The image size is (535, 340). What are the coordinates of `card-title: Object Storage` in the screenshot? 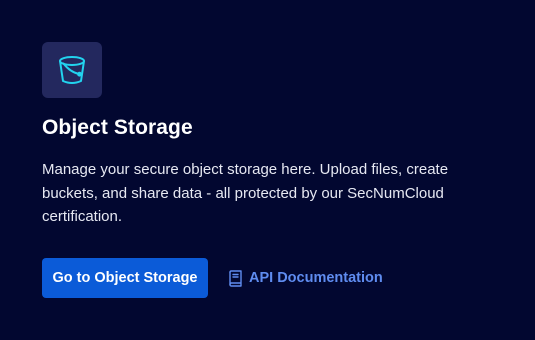 It's located at (117, 127).